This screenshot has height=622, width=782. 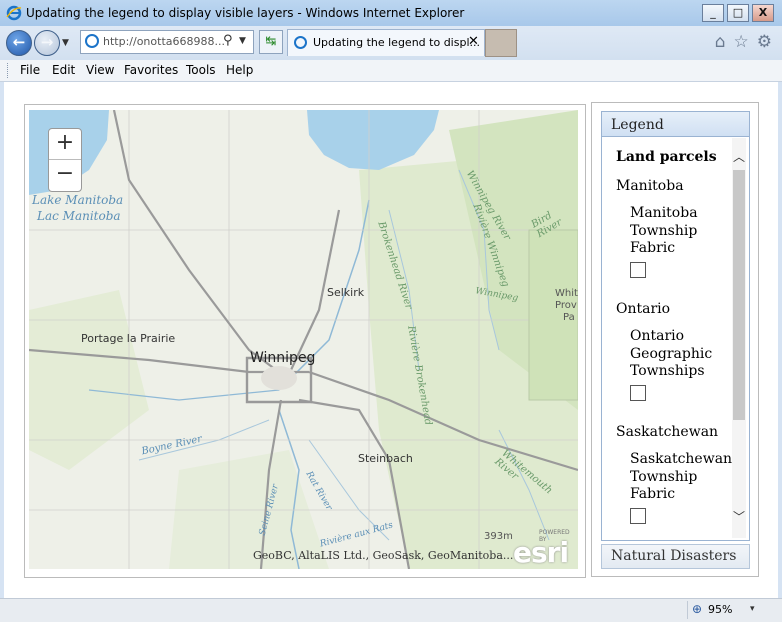 What do you see at coordinates (638, 516) in the screenshot?
I see `legend-swatch-saskatchewan` at bounding box center [638, 516].